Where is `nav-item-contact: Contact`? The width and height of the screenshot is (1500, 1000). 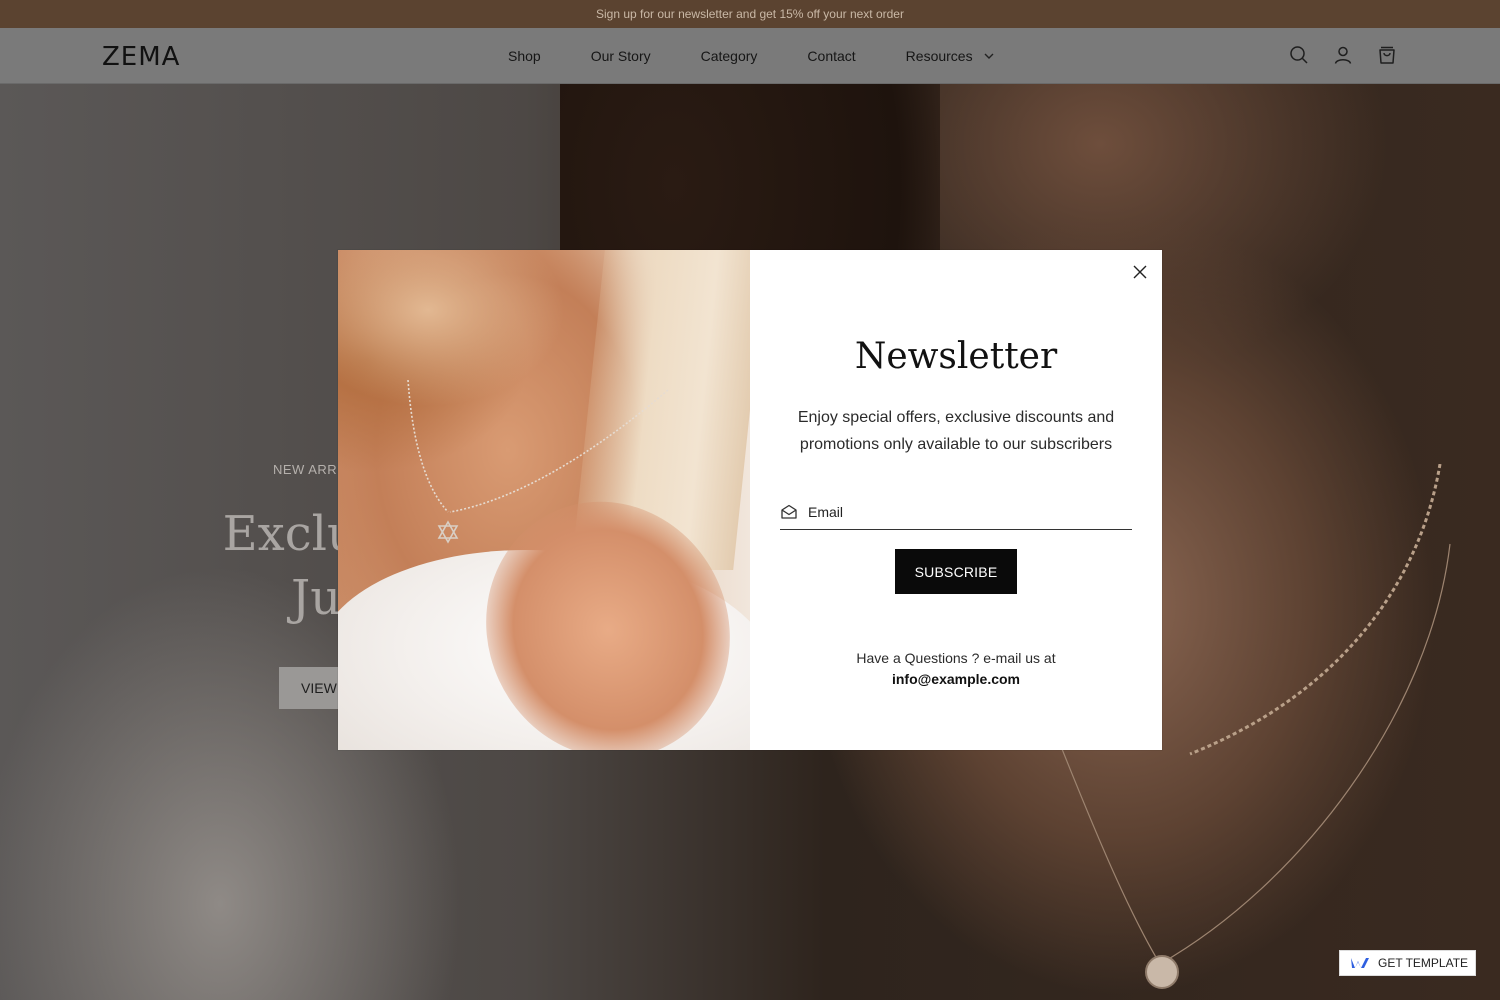
nav-item-contact: Contact is located at coordinates (831, 56).